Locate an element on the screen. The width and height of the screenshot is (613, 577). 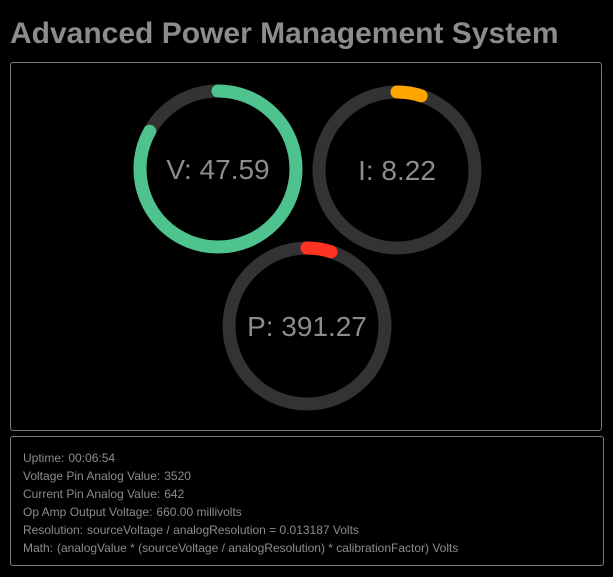
voltage-pin-row: Voltage Pin Analog Value: 3520 is located at coordinates (313, 476).